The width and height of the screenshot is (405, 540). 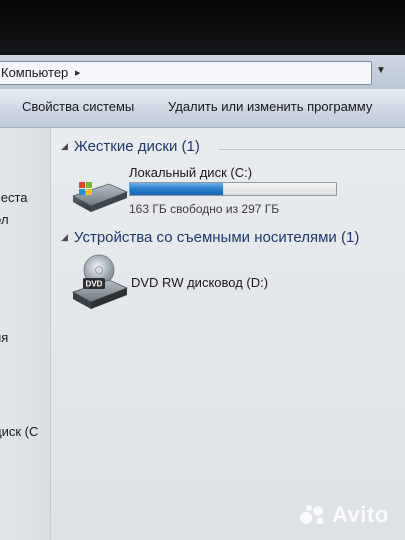 I want to click on nav-item-2: ол, so click(x=4, y=219).